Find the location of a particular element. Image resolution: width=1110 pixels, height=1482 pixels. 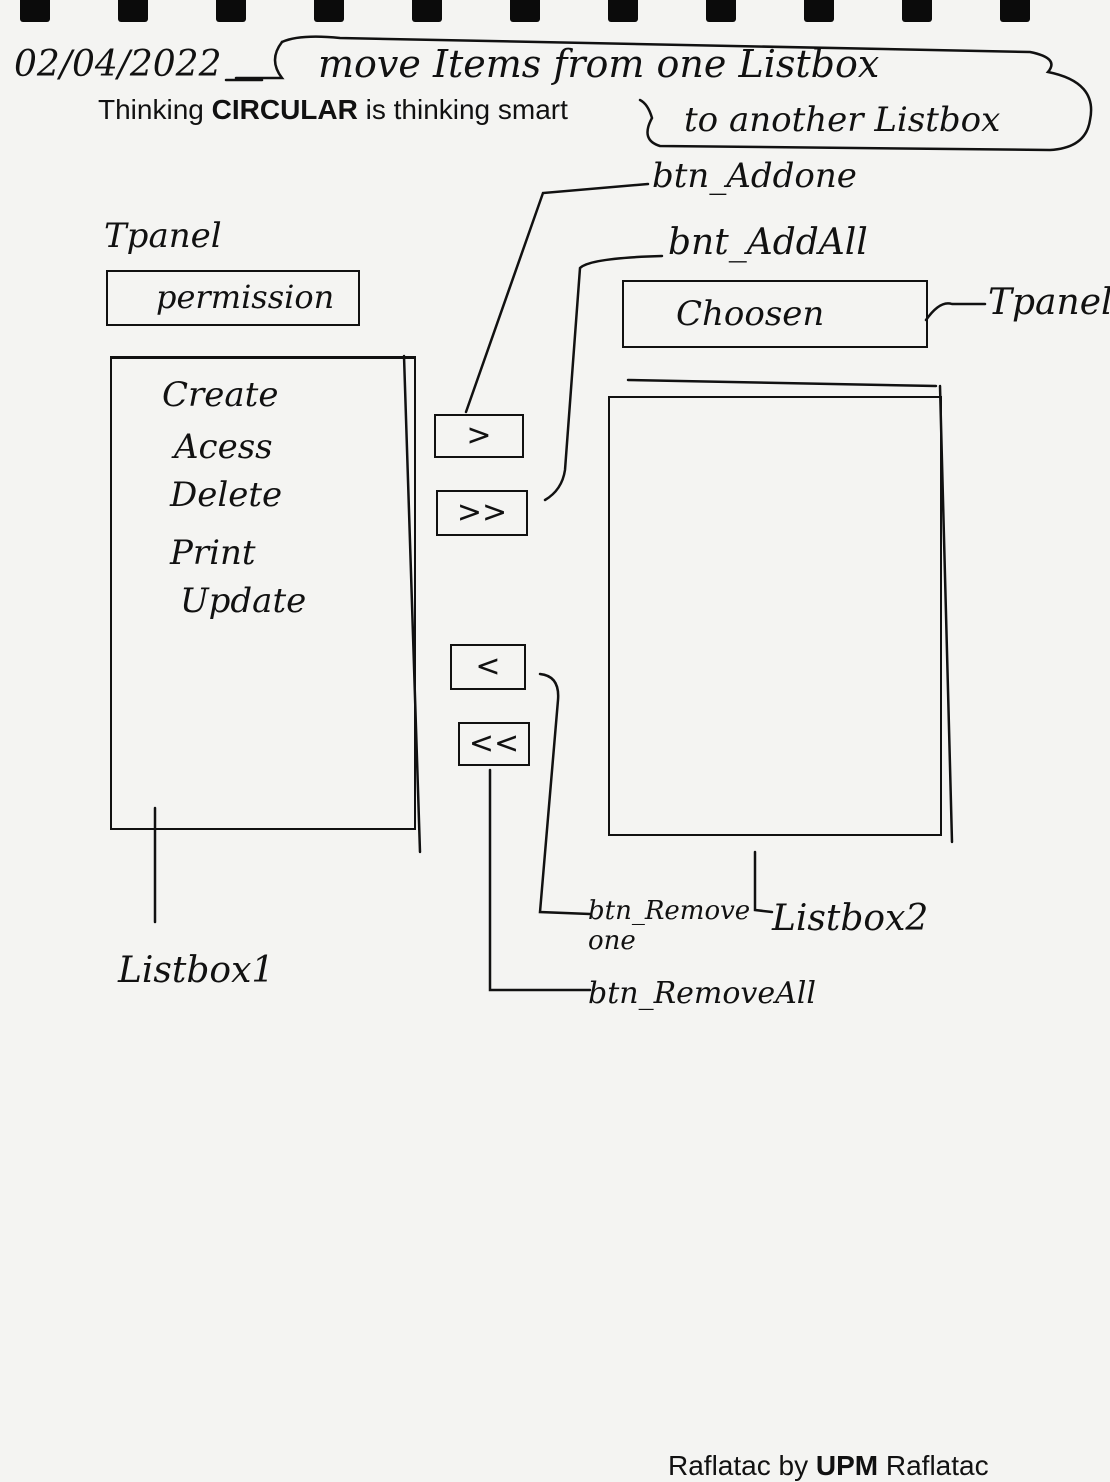

footer-brand: Raflatac by UPM Raflatac is located at coordinates (828, 1466).